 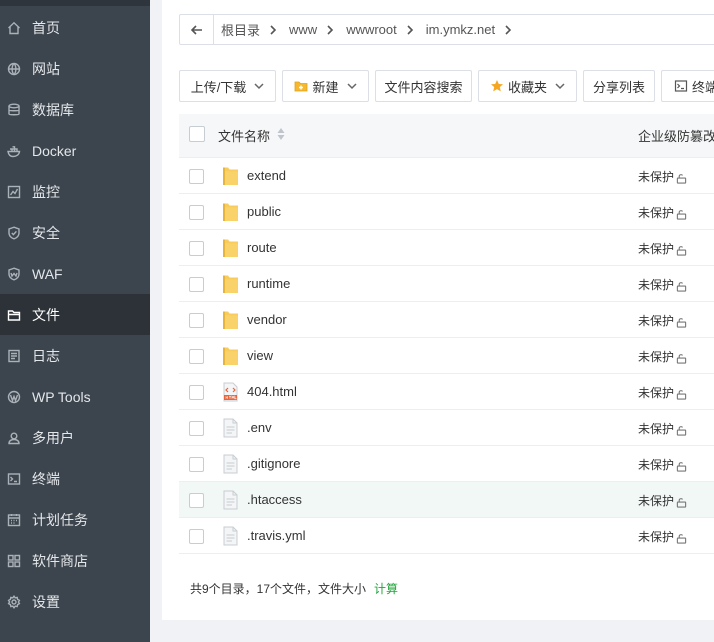 What do you see at coordinates (446, 536) in the screenshot?
I see `table-row: .travis.yml 未保护` at bounding box center [446, 536].